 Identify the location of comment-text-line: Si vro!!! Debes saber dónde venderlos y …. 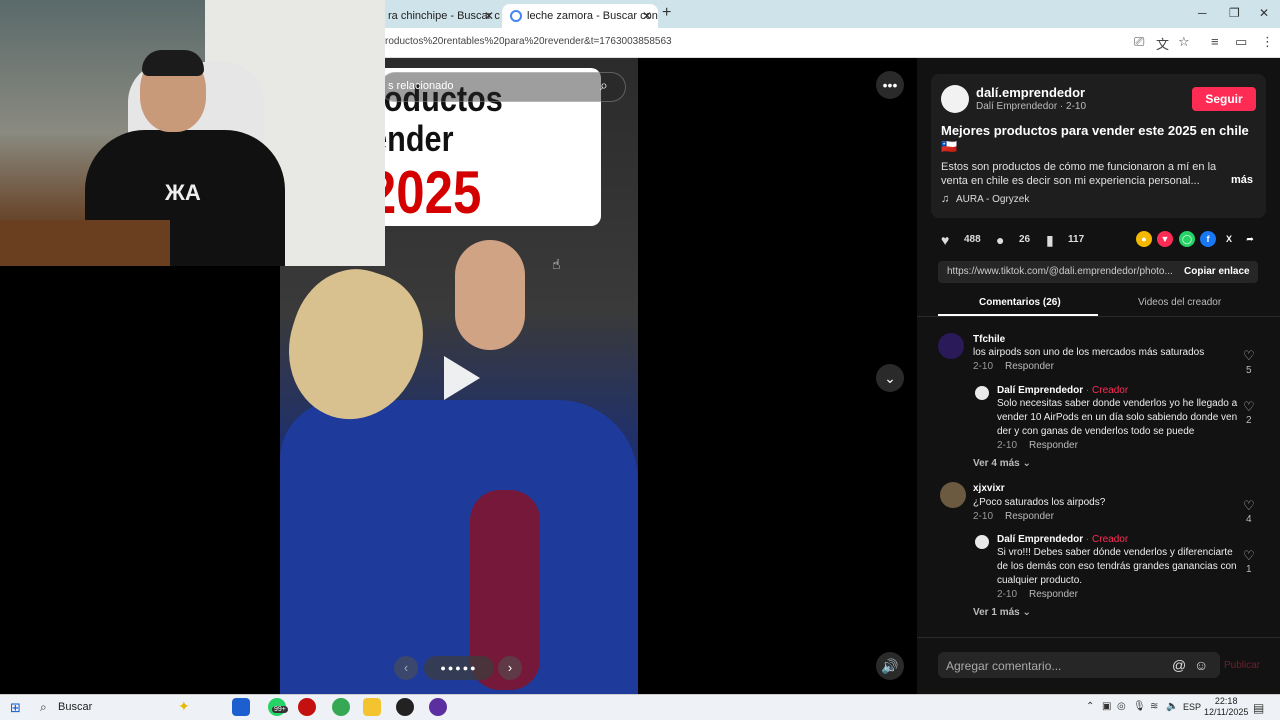
(1115, 552).